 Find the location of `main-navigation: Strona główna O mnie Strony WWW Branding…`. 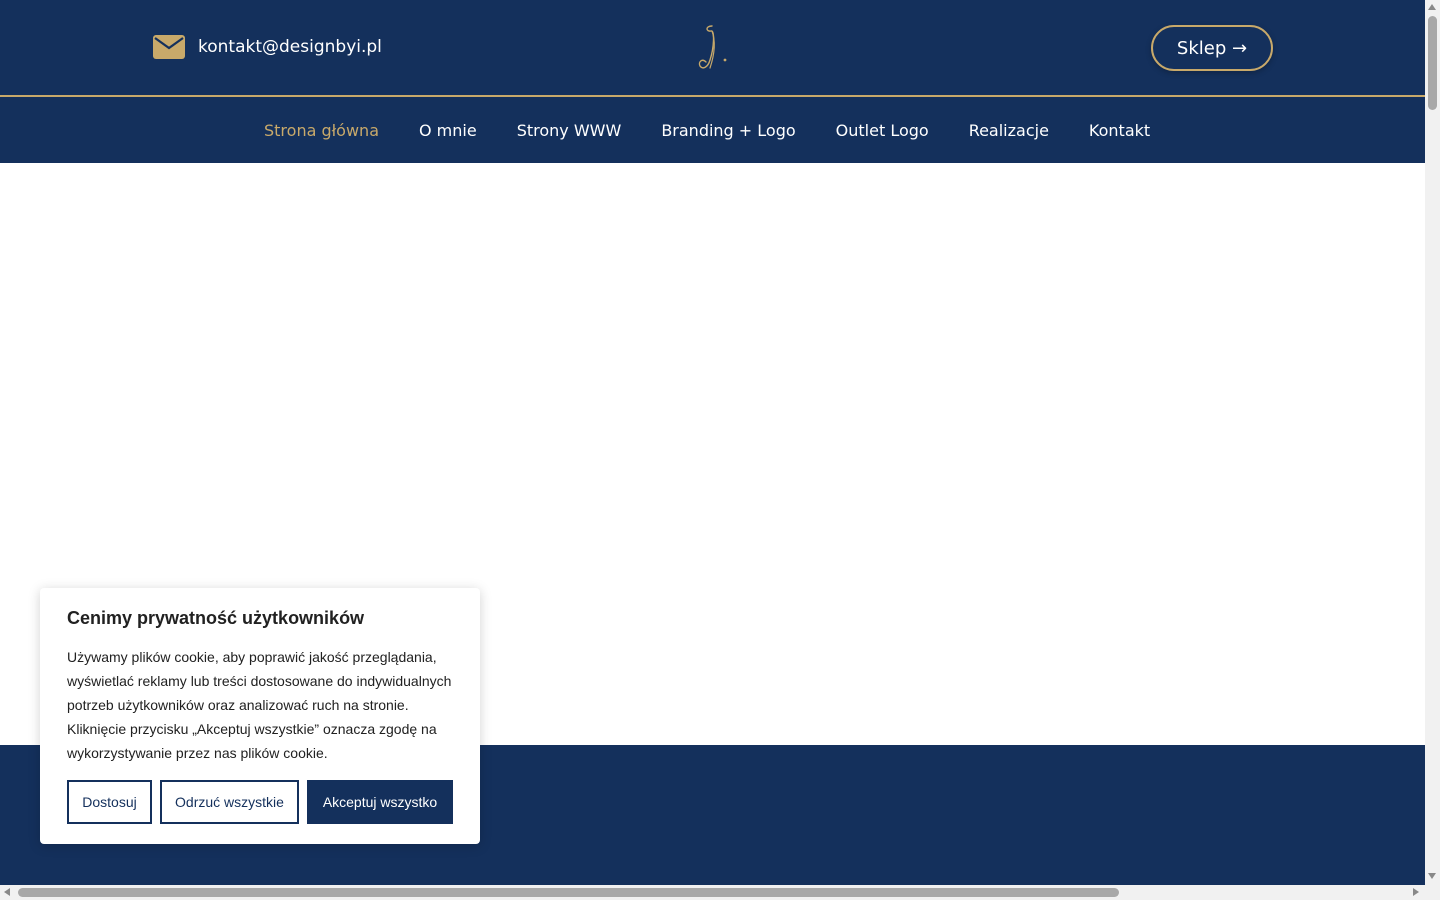

main-navigation: Strona główna O mnie Strony WWW Branding… is located at coordinates (712, 130).